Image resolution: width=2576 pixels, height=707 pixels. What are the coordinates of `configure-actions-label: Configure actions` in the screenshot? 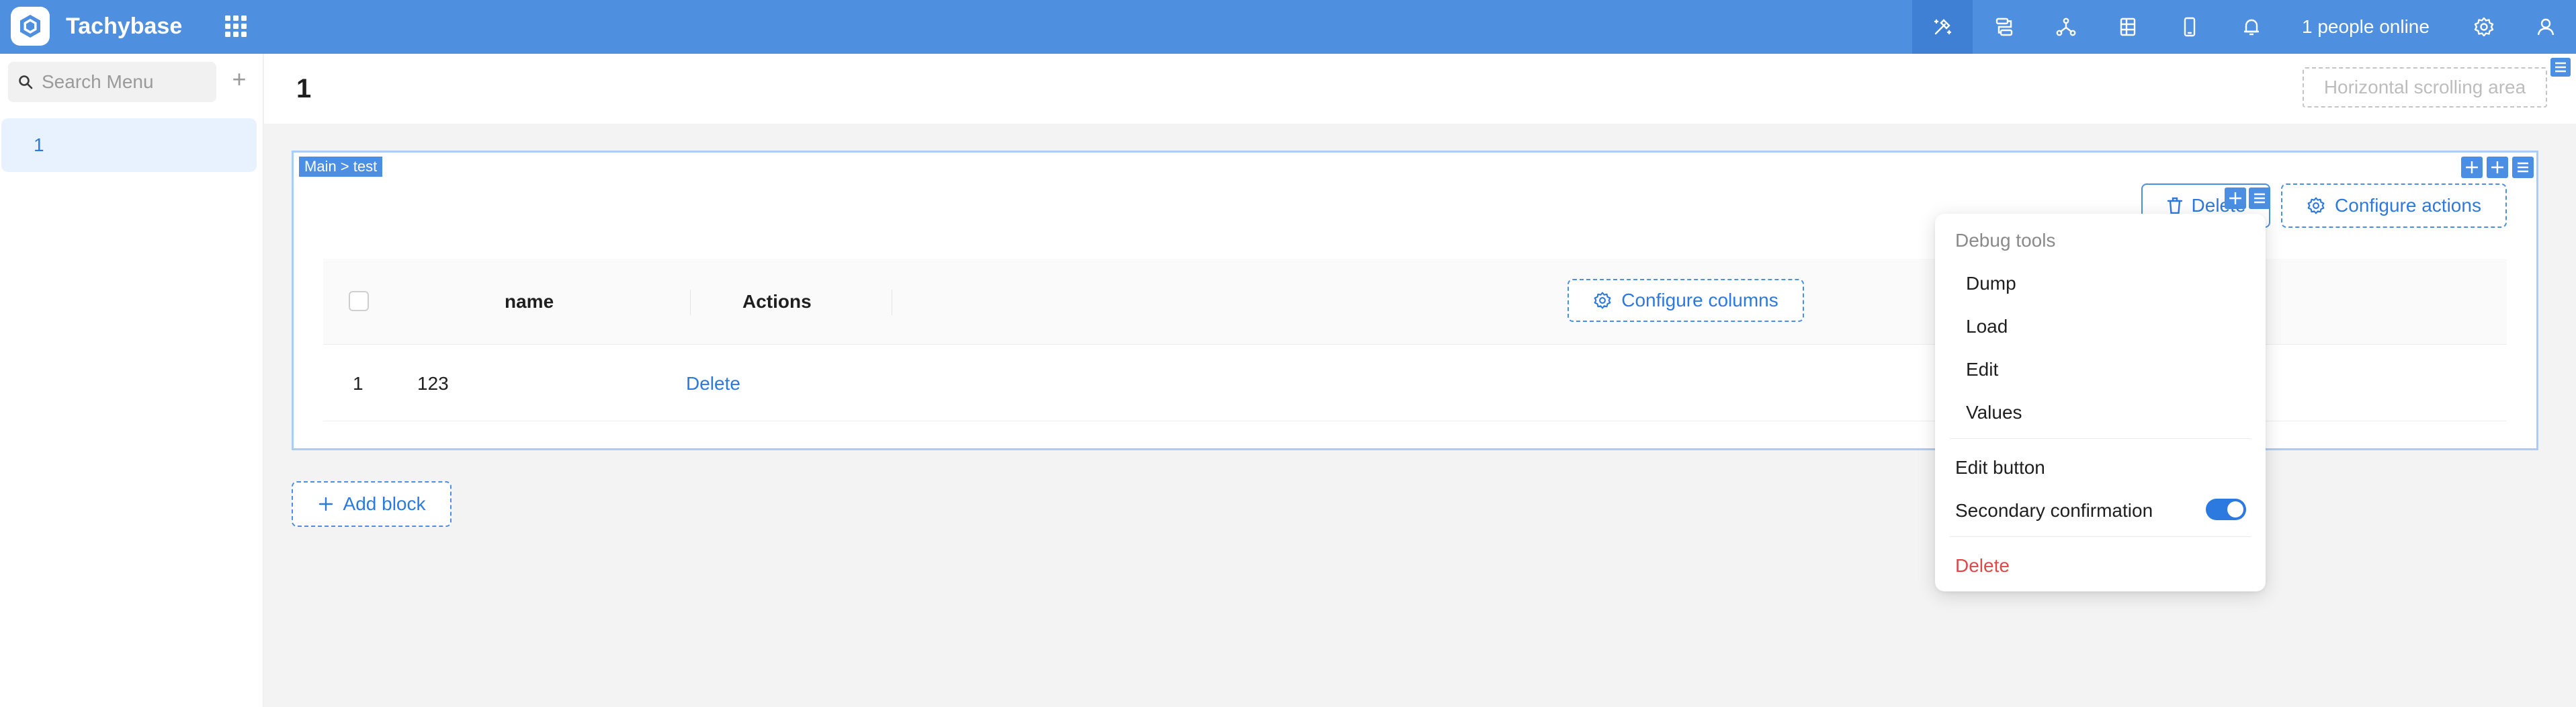 It's located at (2408, 206).